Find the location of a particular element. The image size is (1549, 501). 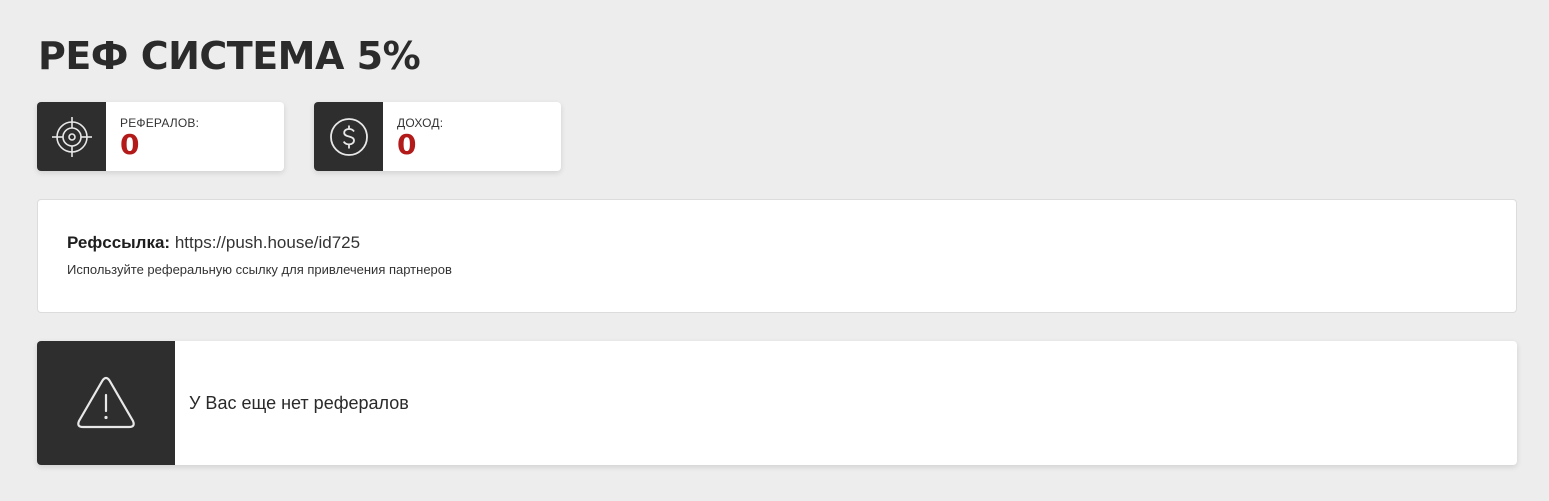

dollar-coin-icon is located at coordinates (348, 136).